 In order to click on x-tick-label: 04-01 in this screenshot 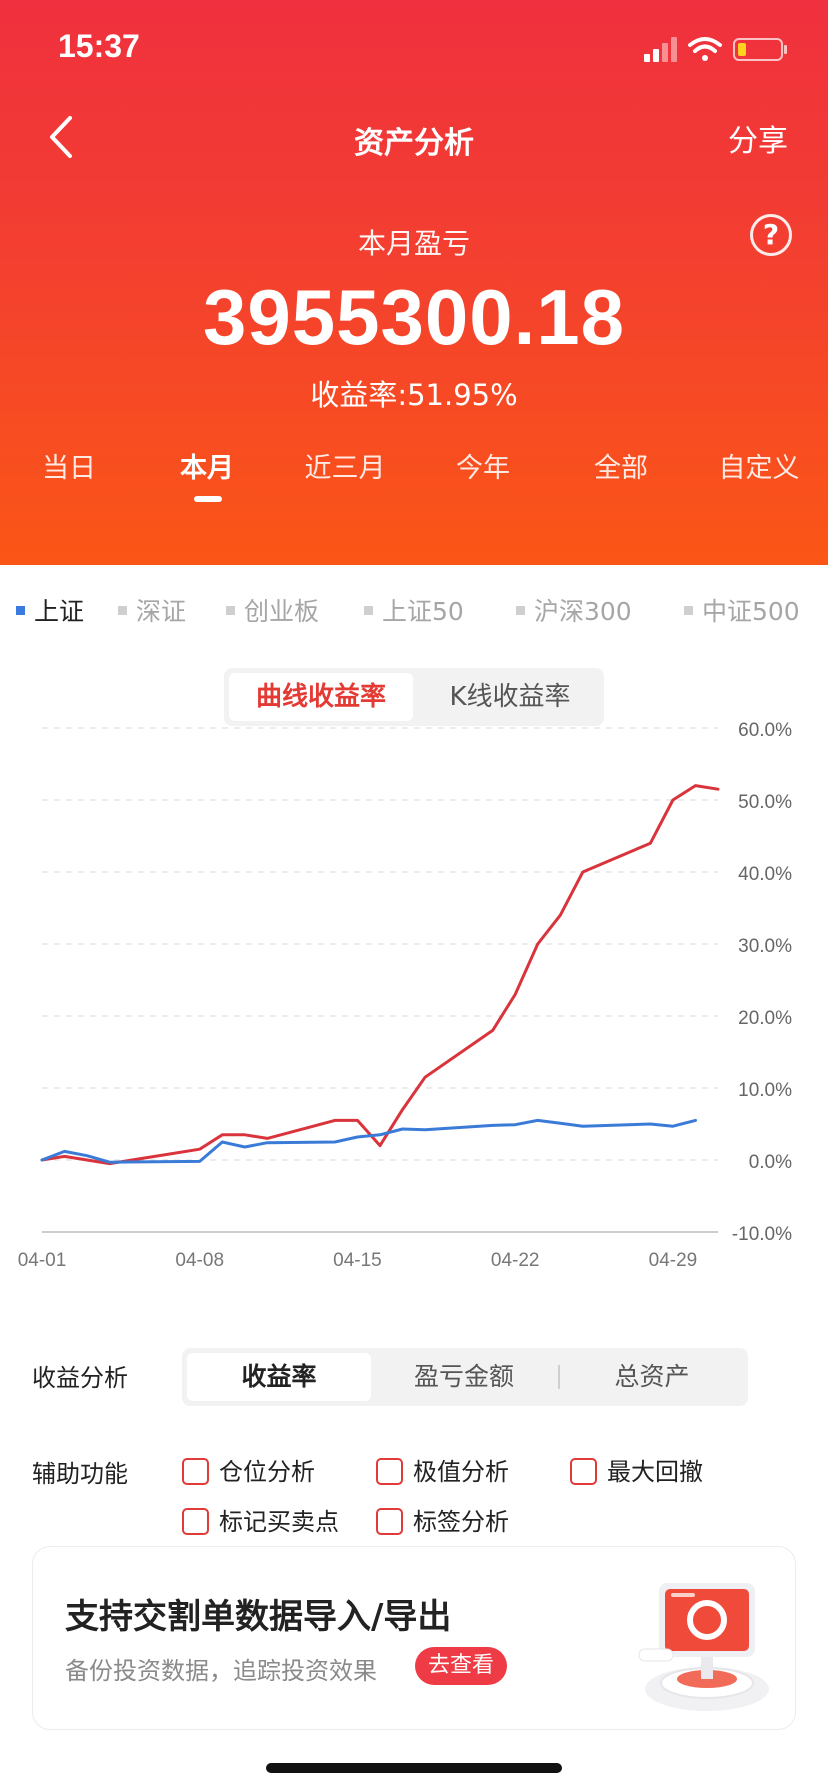, I will do `click(42, 1260)`.